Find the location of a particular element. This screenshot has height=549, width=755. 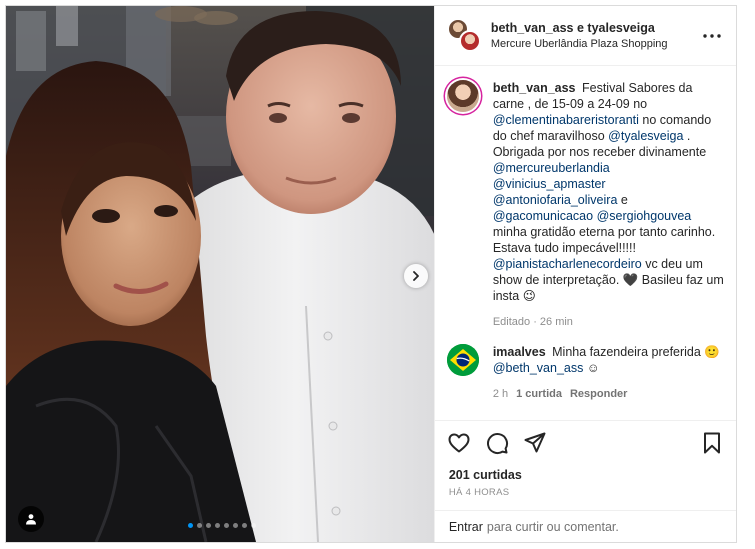

more-horizontal-icon is located at coordinates (712, 35).